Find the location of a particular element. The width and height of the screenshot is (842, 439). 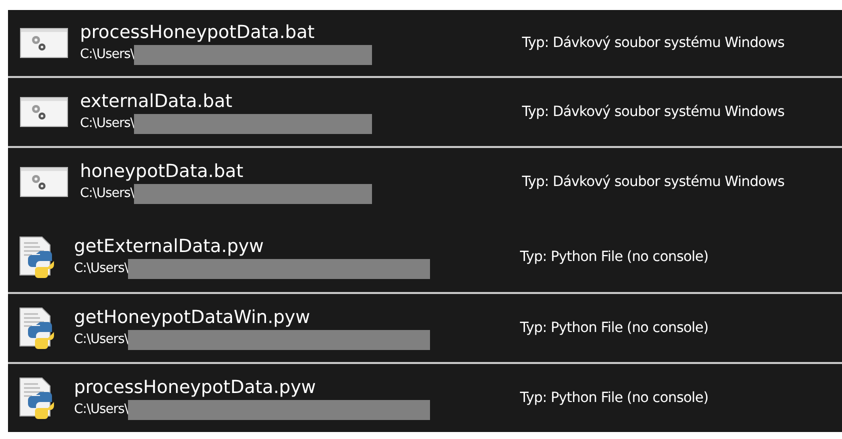

file-name: honeypotData.bat is located at coordinates (162, 171).